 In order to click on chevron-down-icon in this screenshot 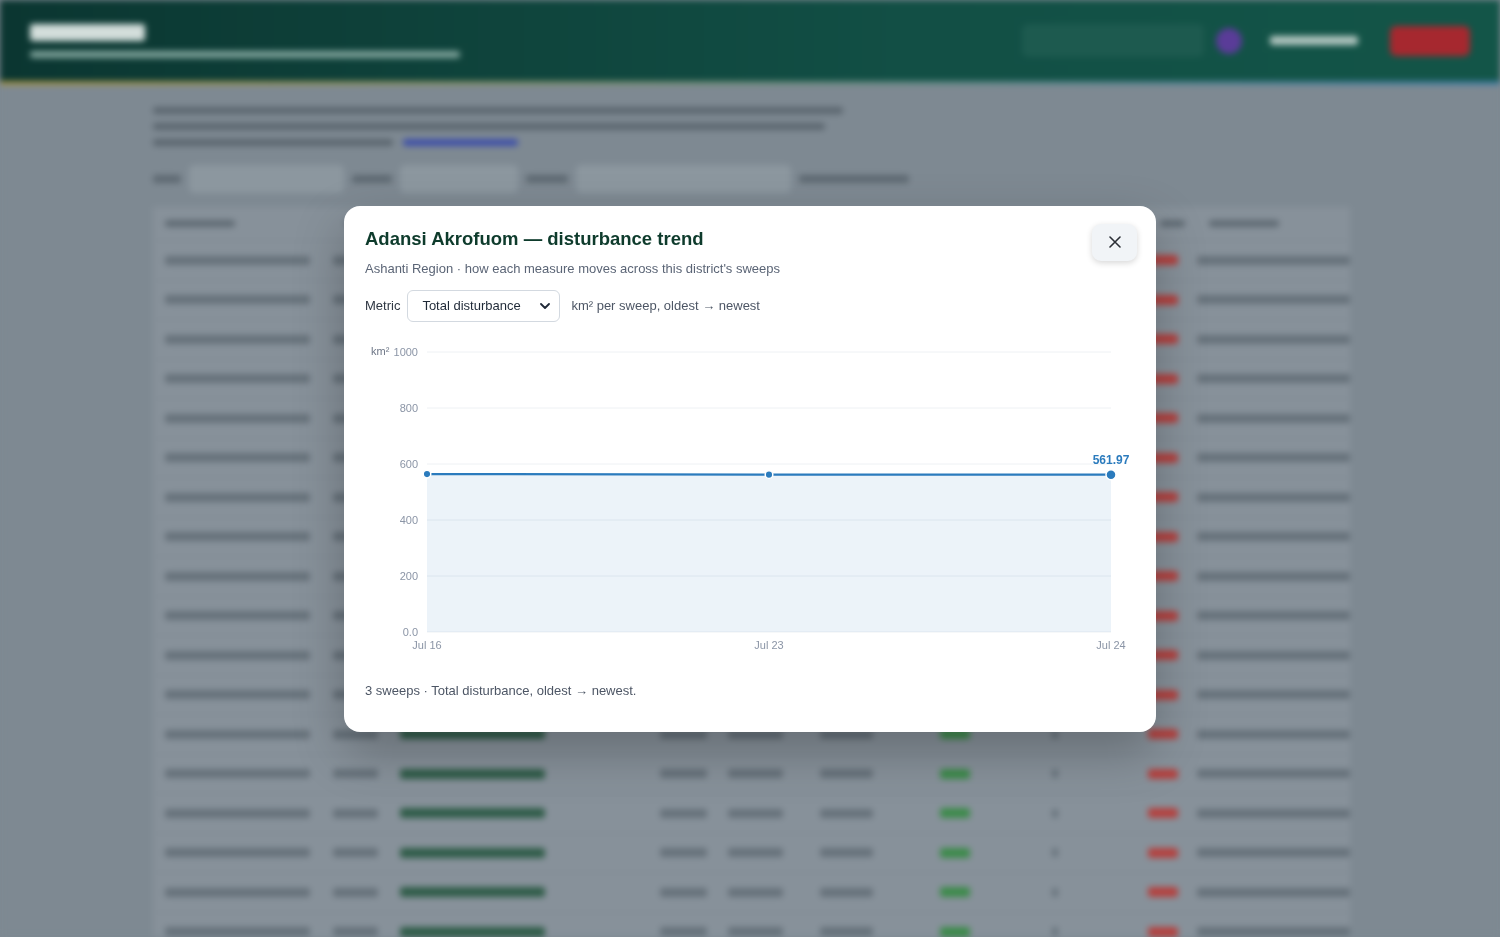, I will do `click(545, 305)`.